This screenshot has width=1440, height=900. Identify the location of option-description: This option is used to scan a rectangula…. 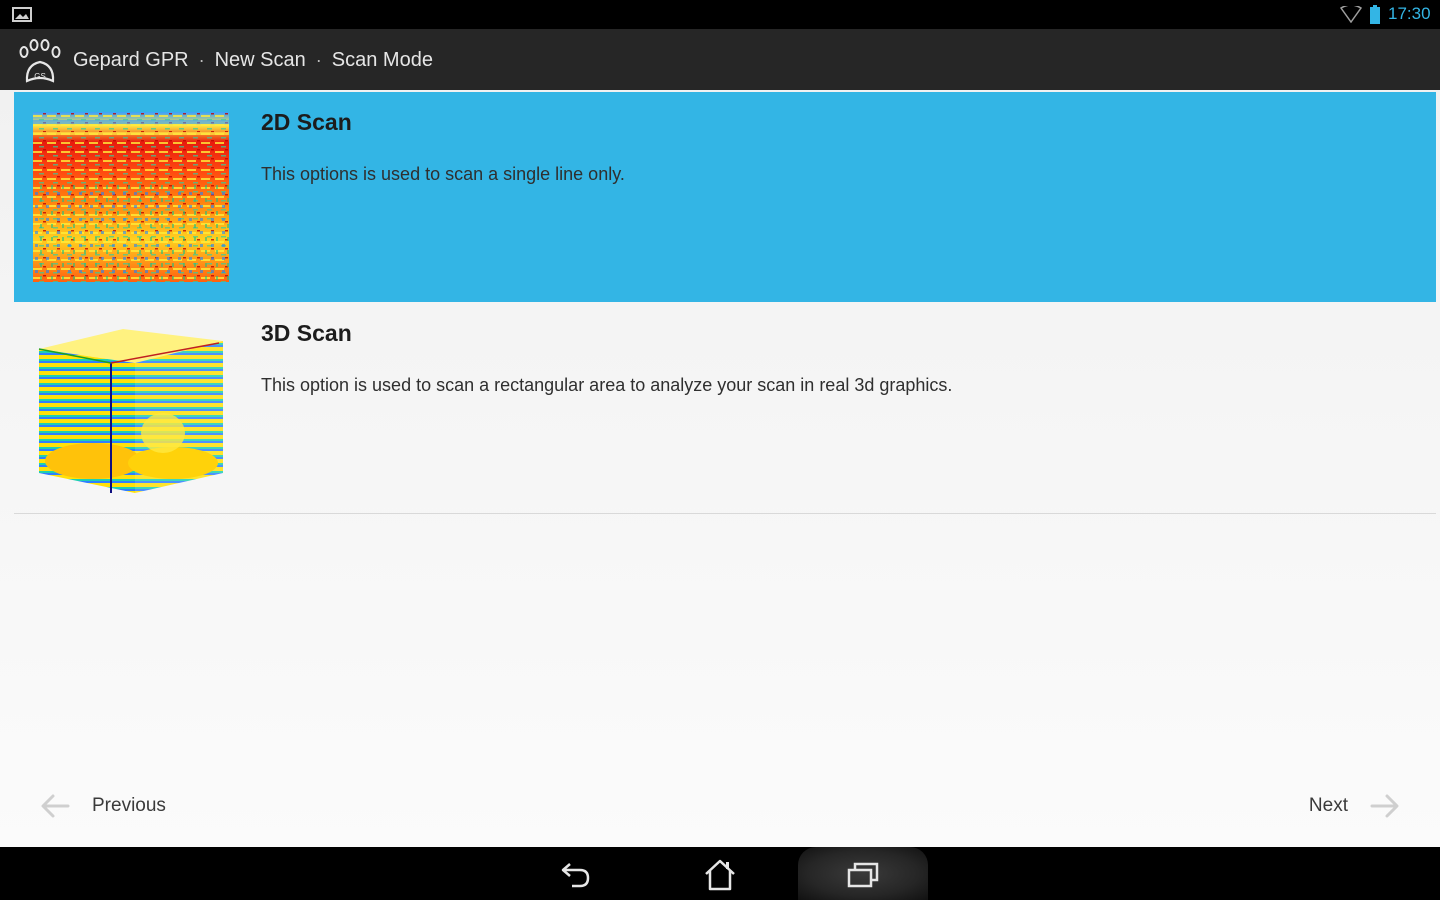
(607, 385).